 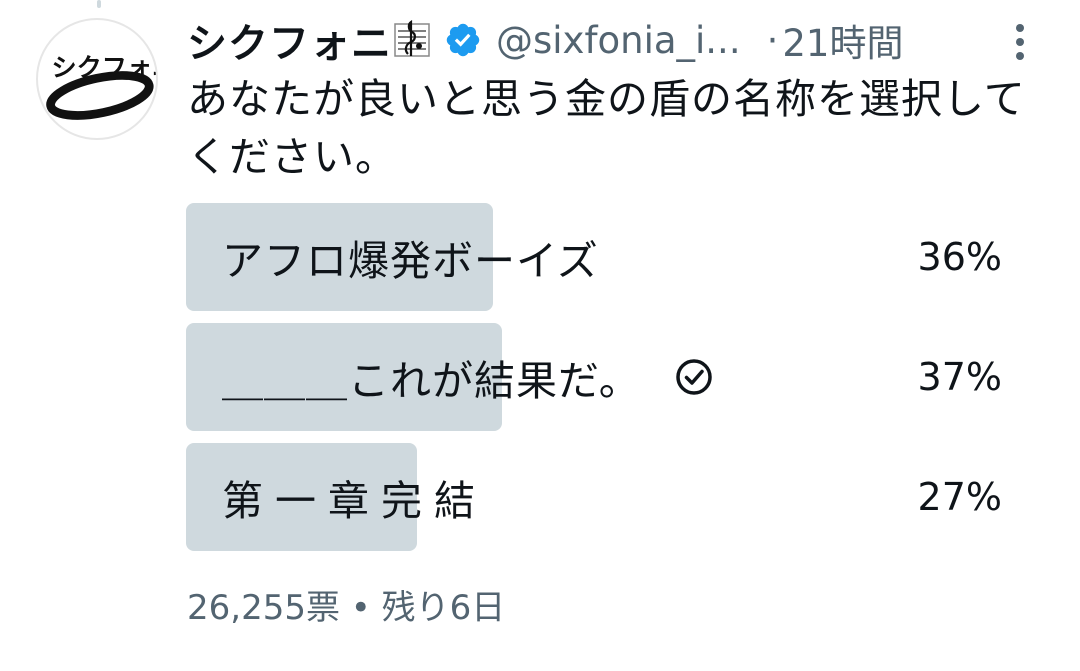 What do you see at coordinates (346, 604) in the screenshot?
I see `poll-meta: 26,255票 • 残り6日` at bounding box center [346, 604].